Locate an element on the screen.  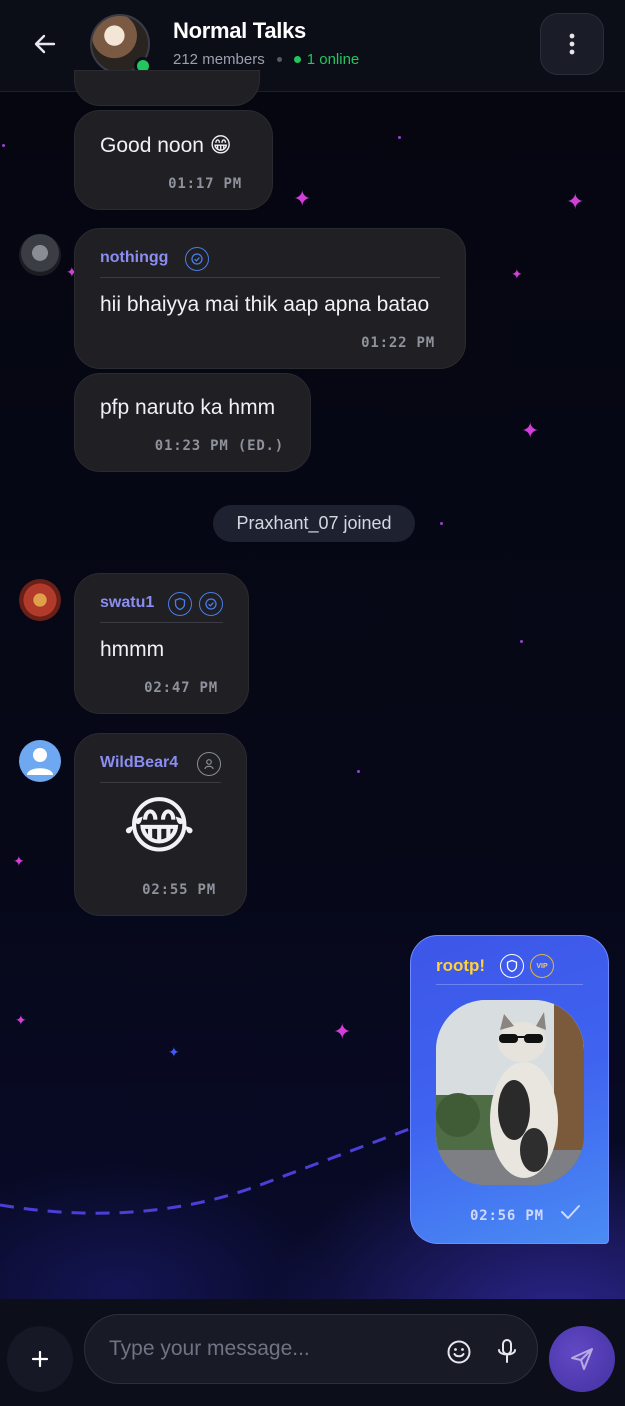
message-text: hii bhaiyya mai thik aap apna batao is located at coordinates (265, 304).